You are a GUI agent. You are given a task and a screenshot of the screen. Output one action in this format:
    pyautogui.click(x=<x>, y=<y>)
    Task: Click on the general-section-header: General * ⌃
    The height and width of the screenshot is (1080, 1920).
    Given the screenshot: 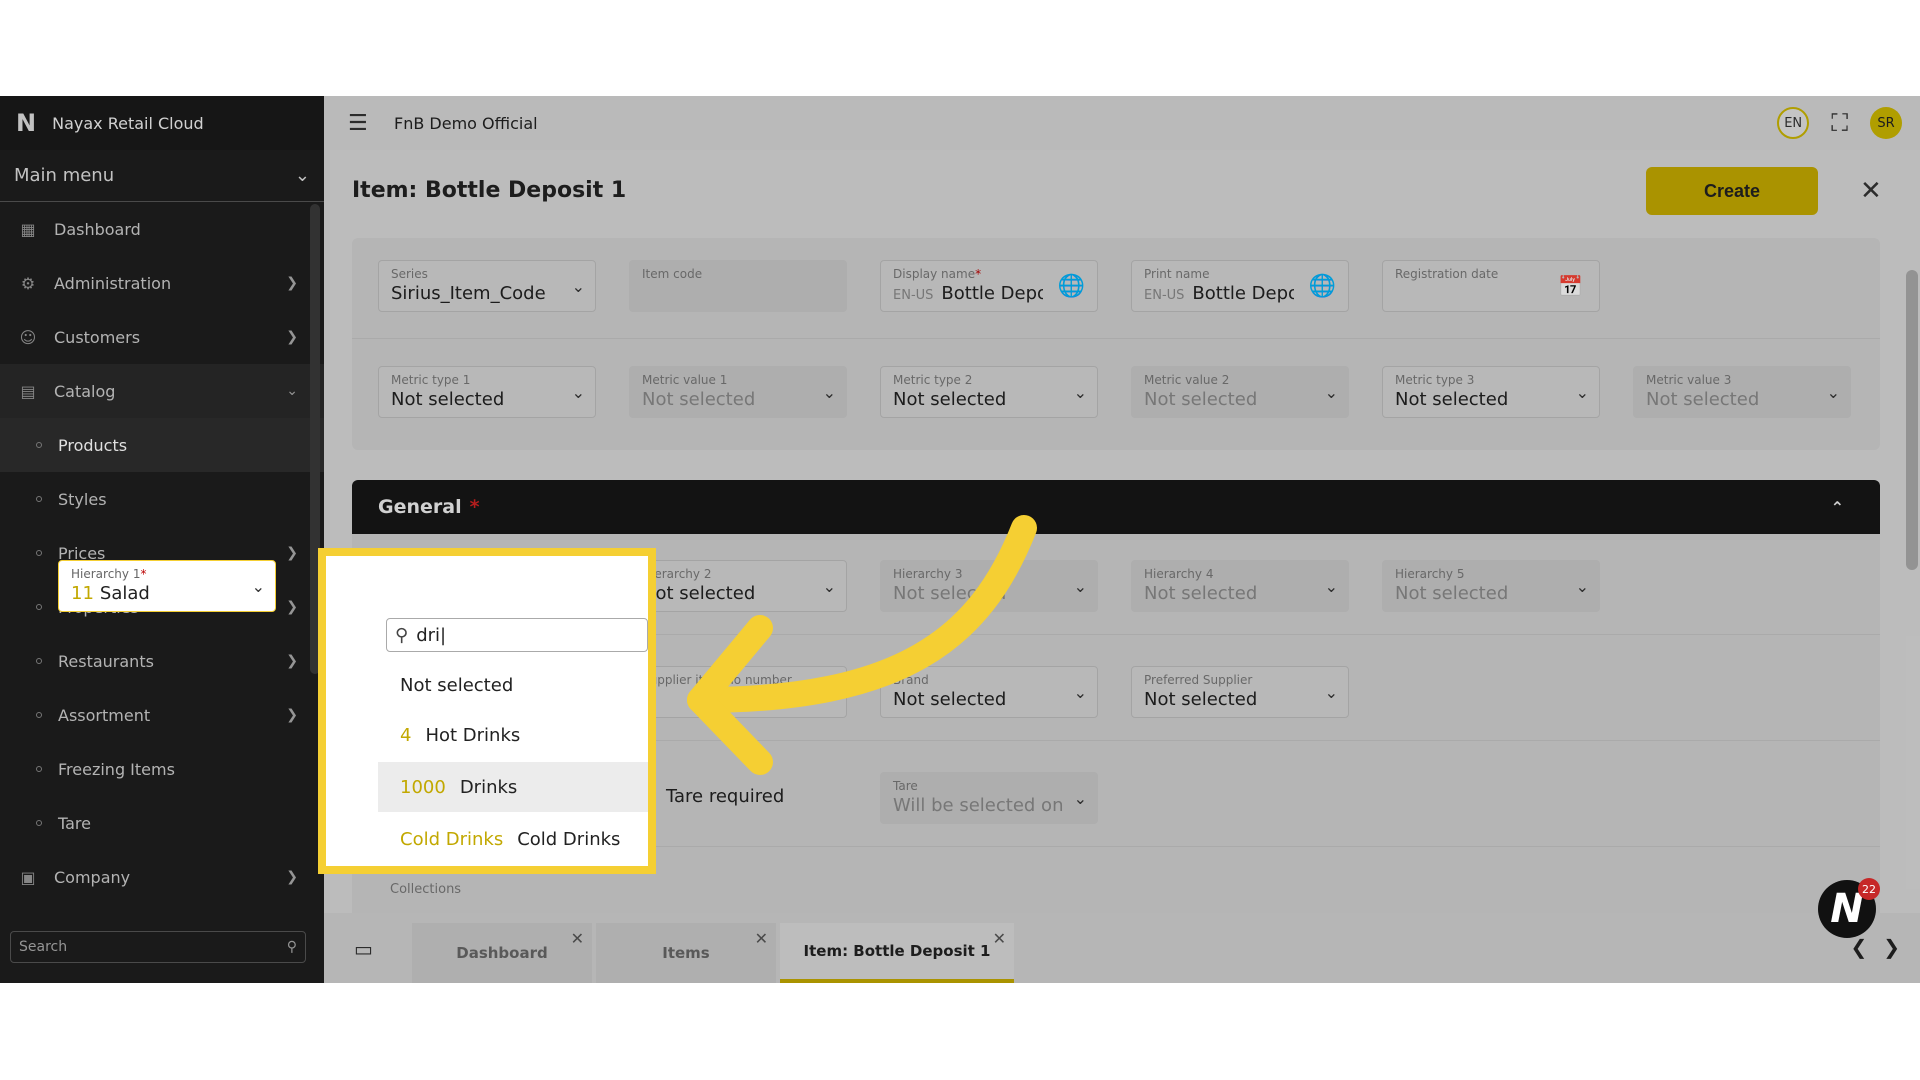 What is the action you would take?
    pyautogui.click(x=1116, y=507)
    